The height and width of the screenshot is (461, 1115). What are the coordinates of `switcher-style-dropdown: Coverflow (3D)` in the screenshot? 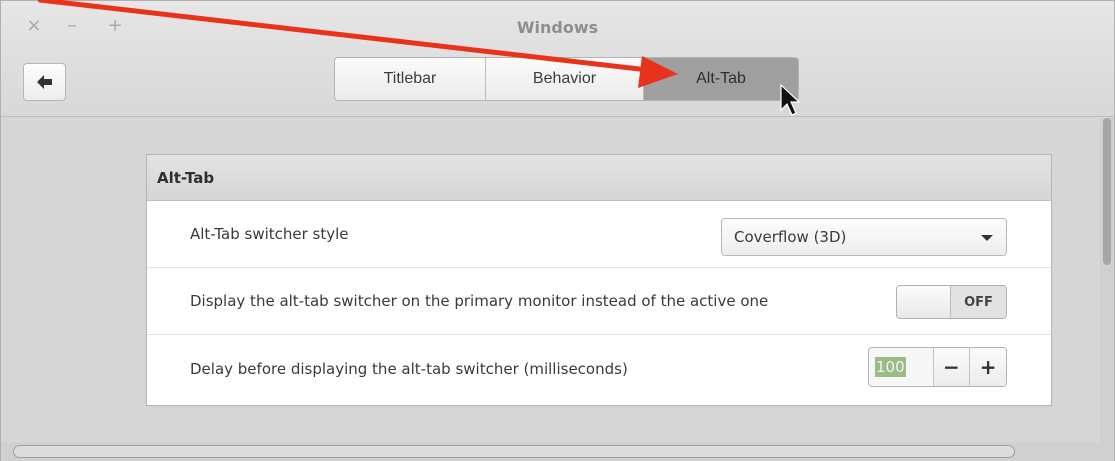 It's located at (864, 237).